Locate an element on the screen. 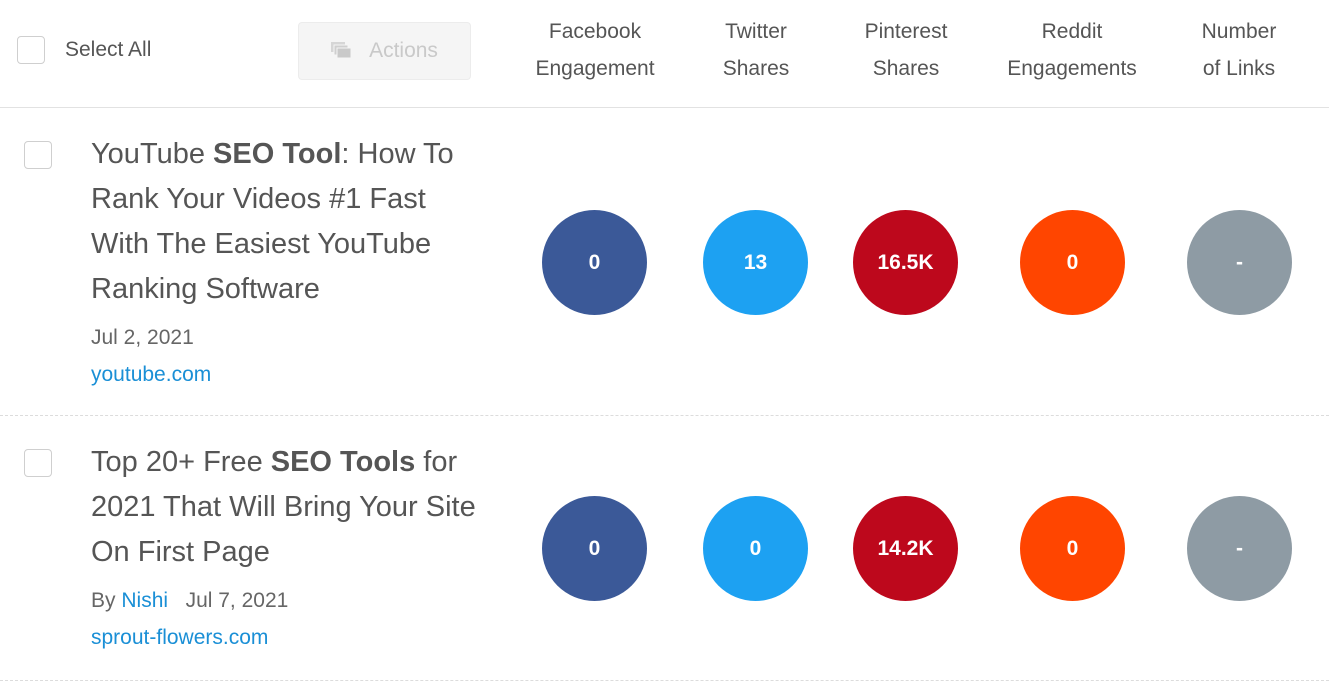  select-all-checkbox is located at coordinates (31, 50).